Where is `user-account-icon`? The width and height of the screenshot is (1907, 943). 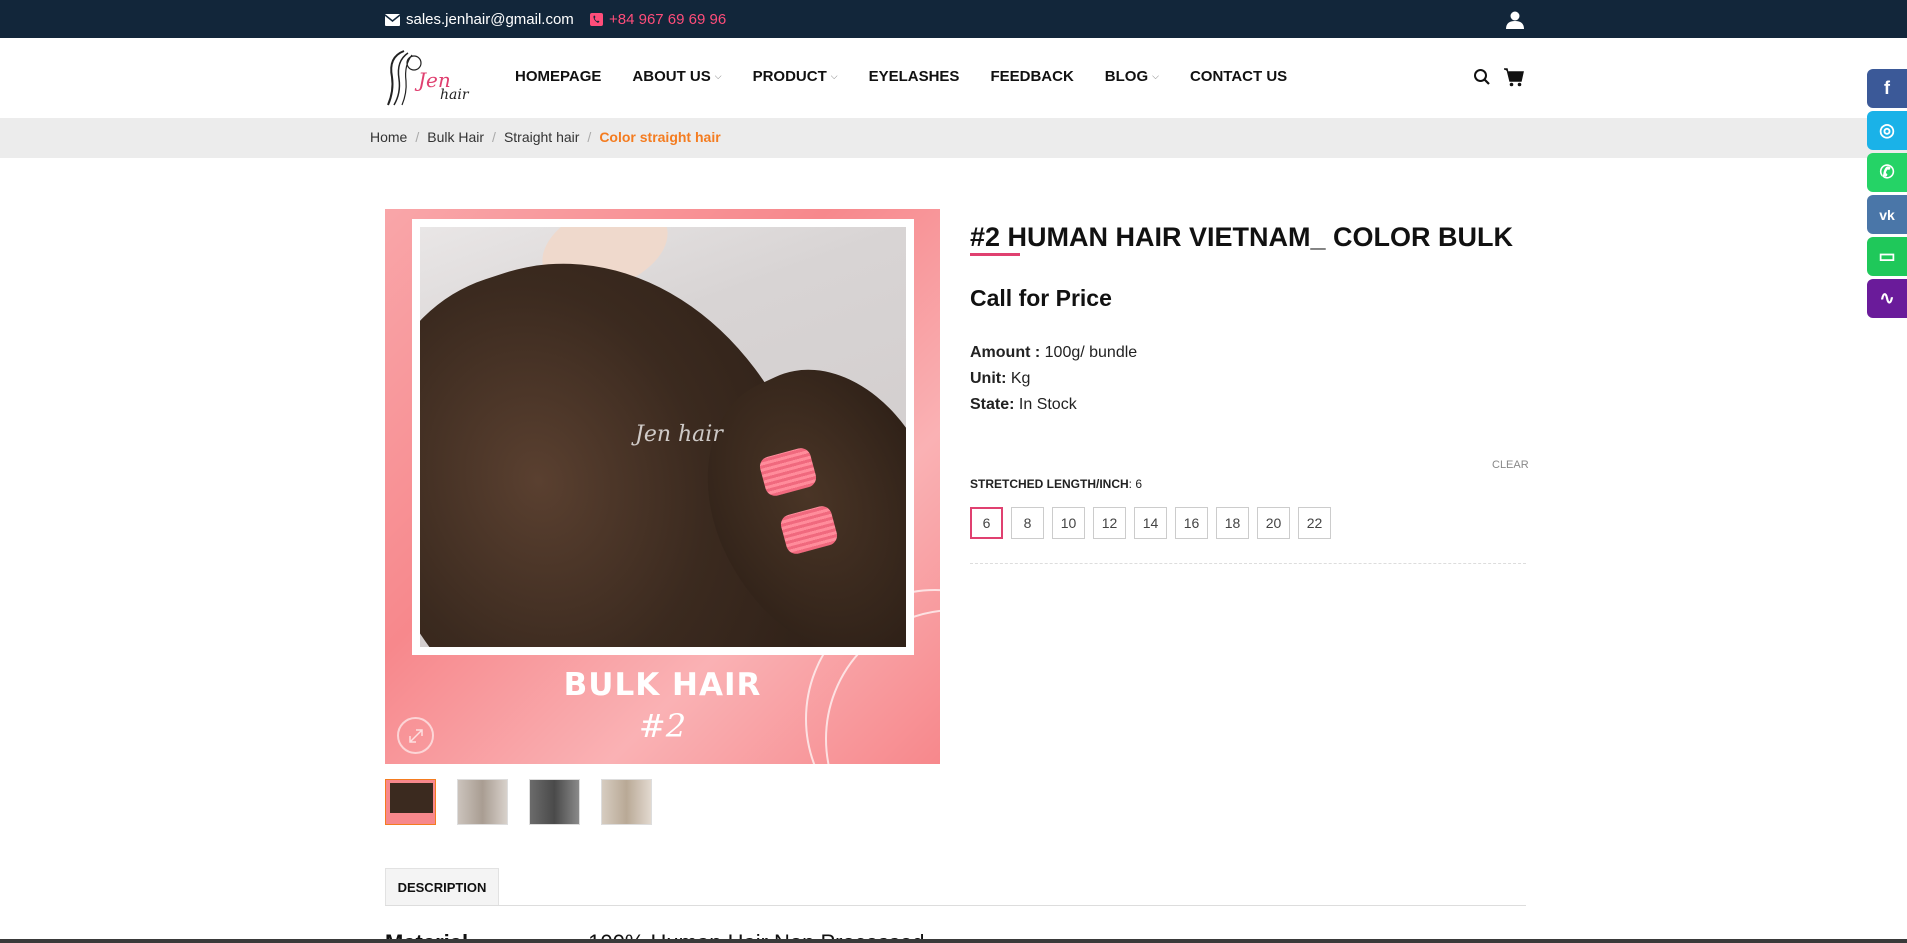
user-account-icon is located at coordinates (1515, 20).